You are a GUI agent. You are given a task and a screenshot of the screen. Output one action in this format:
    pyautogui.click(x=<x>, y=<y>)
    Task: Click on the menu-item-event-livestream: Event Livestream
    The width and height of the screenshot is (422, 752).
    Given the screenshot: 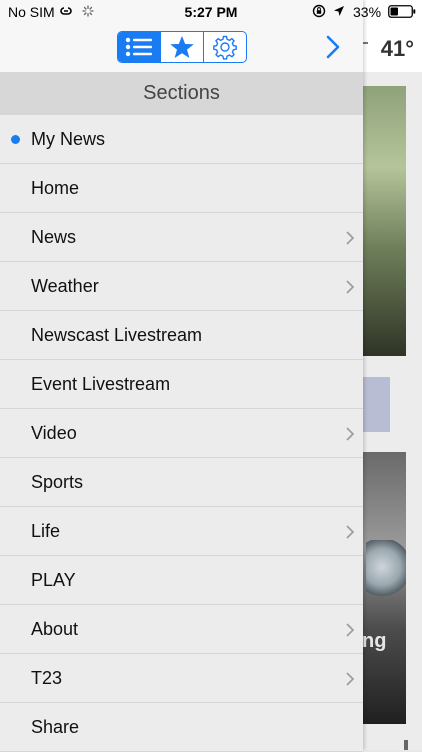 What is the action you would take?
    pyautogui.click(x=181, y=384)
    